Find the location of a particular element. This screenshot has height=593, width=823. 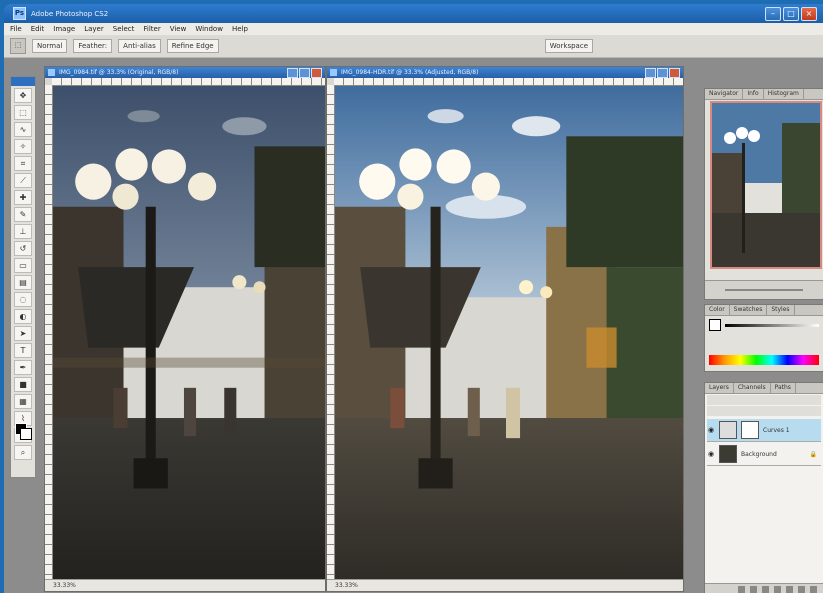

refine-edge-button: Refine Edge is located at coordinates (192, 46).